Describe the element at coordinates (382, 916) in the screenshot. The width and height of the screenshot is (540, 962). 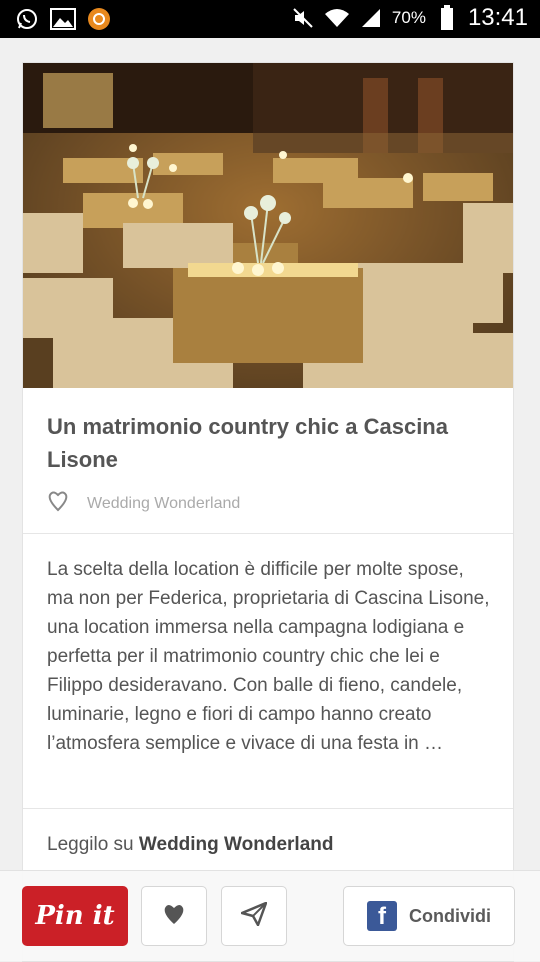
I see `facebook-icon: f` at that location.